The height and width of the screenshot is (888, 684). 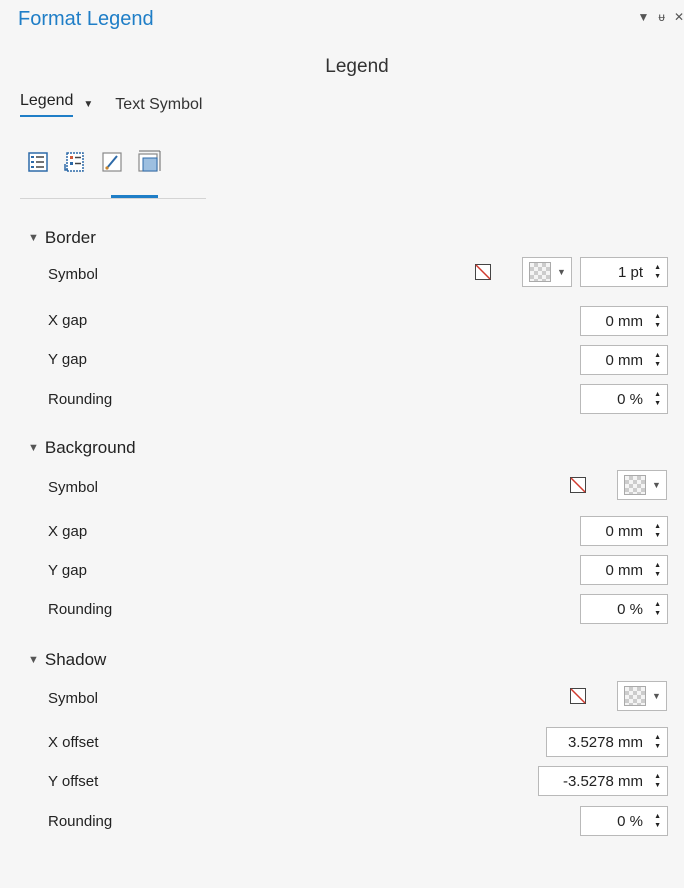 I want to click on border-xgap-value: 0 mm, so click(x=624, y=321).